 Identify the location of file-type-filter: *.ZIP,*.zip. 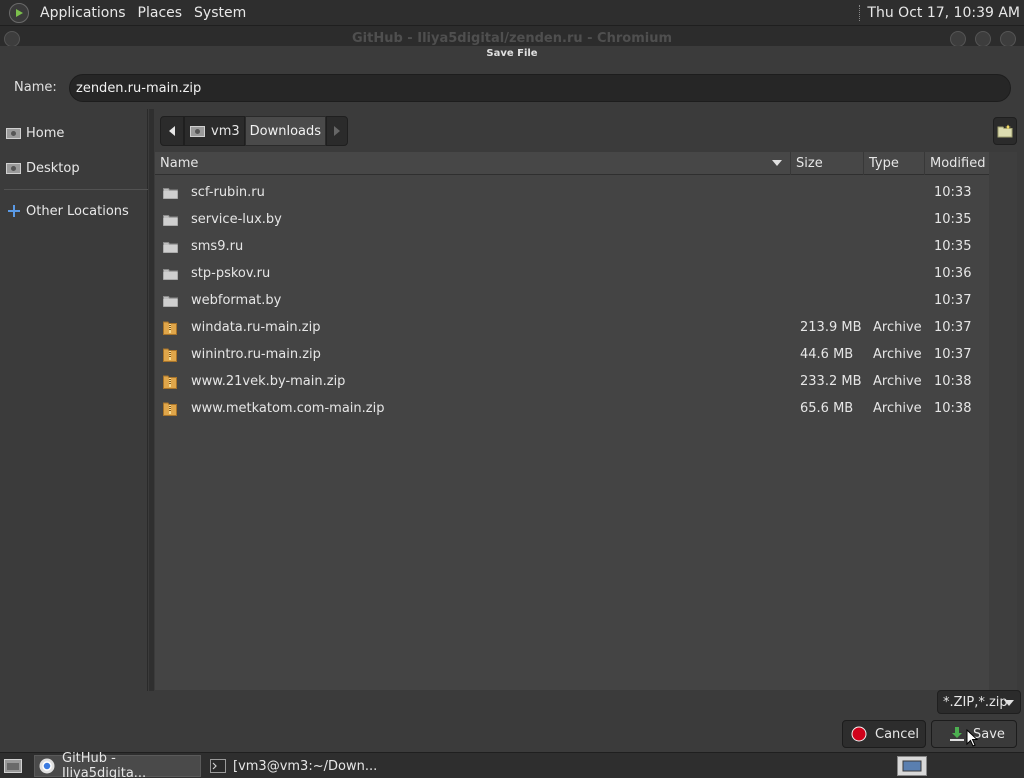
(979, 702).